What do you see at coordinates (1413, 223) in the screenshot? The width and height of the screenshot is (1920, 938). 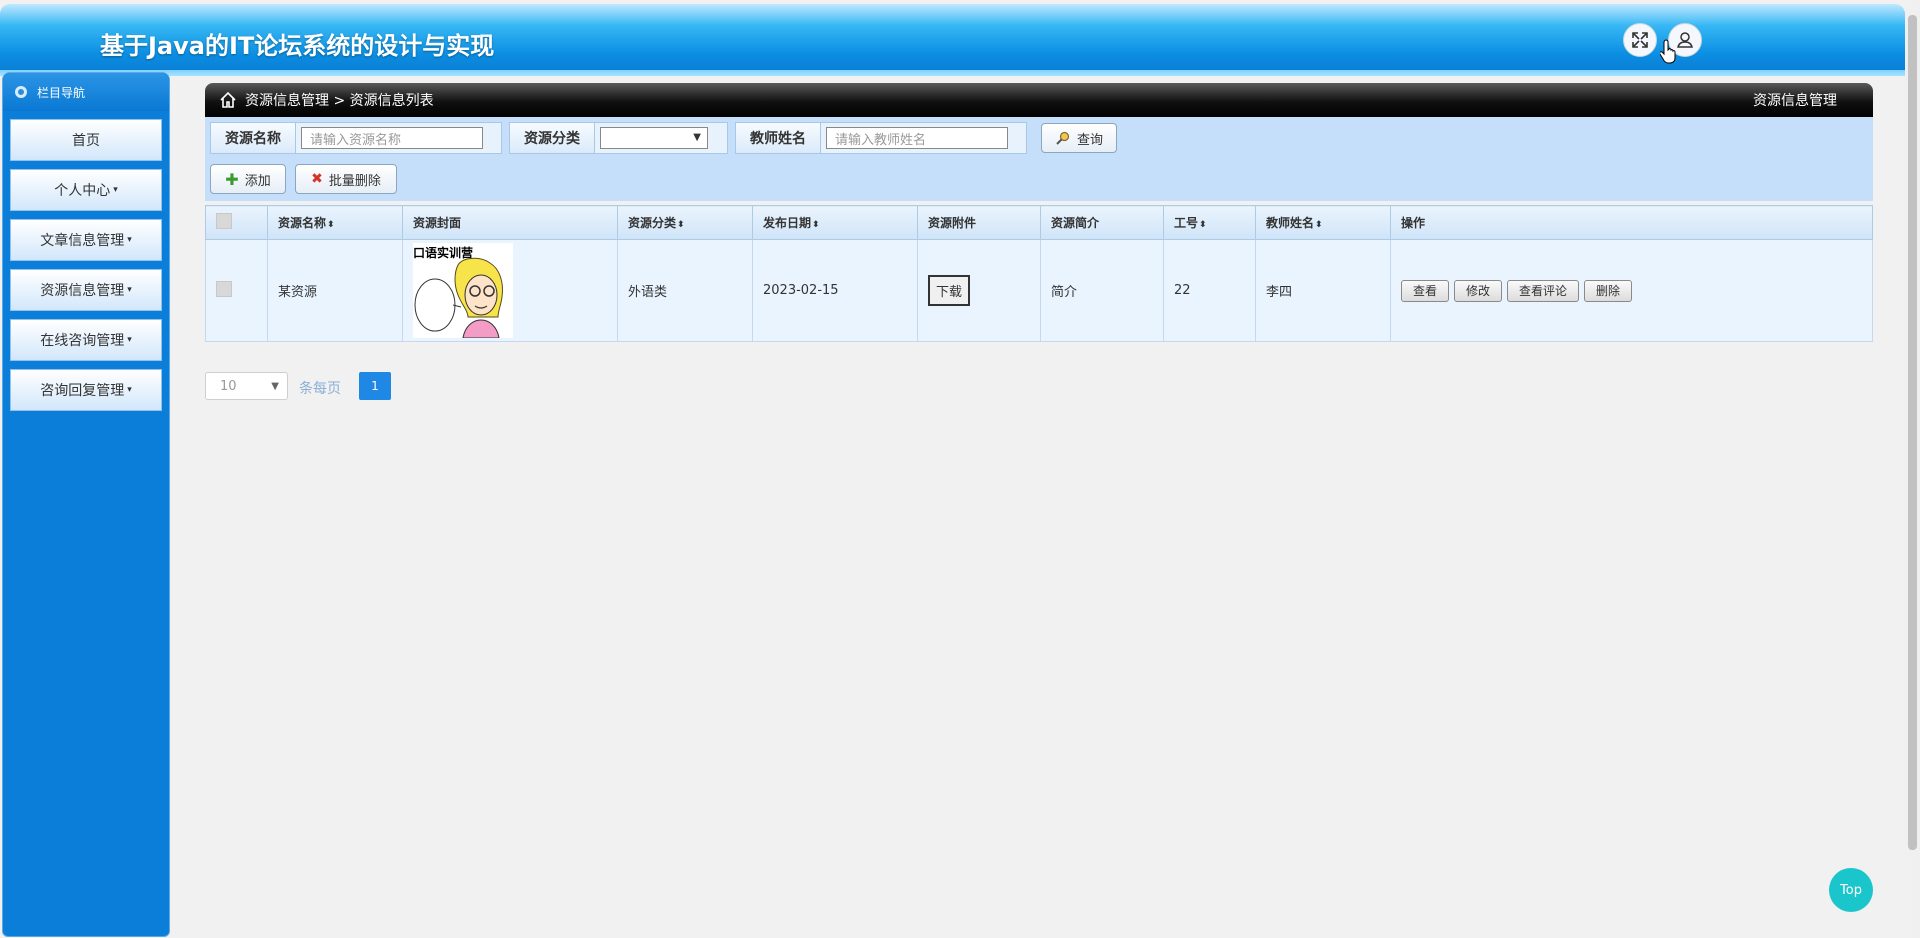 I see `header-label: 操作` at bounding box center [1413, 223].